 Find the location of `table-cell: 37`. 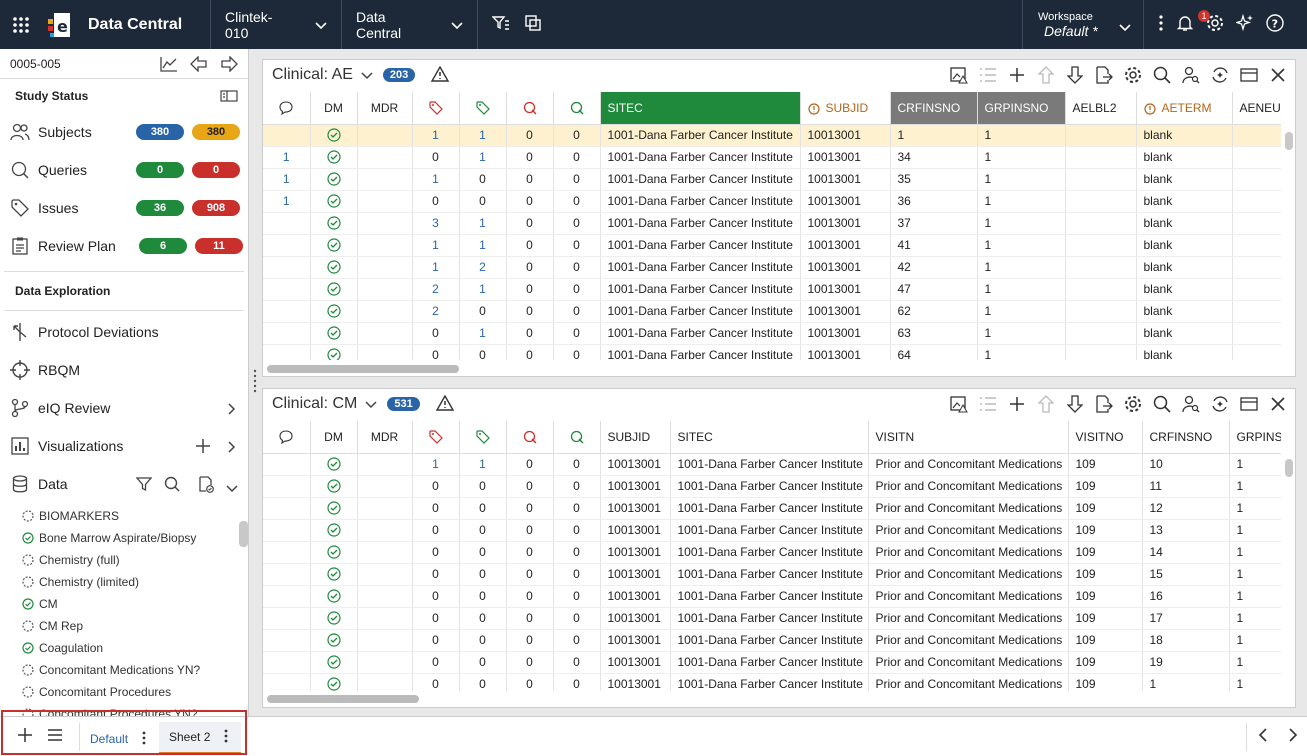

table-cell: 37 is located at coordinates (934, 223).